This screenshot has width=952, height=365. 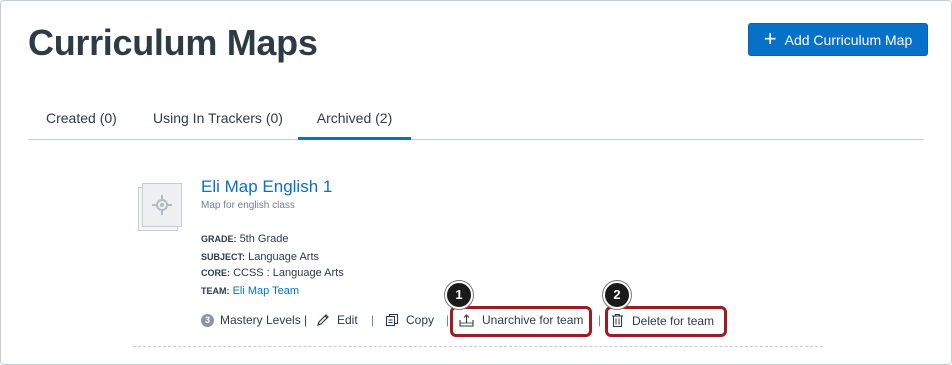 I want to click on tab-archived: Archived (2), so click(x=354, y=119).